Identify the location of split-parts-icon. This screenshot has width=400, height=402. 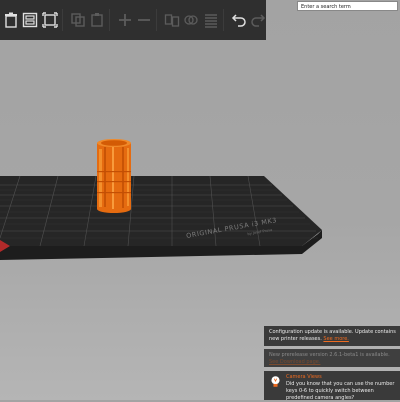
(191, 20).